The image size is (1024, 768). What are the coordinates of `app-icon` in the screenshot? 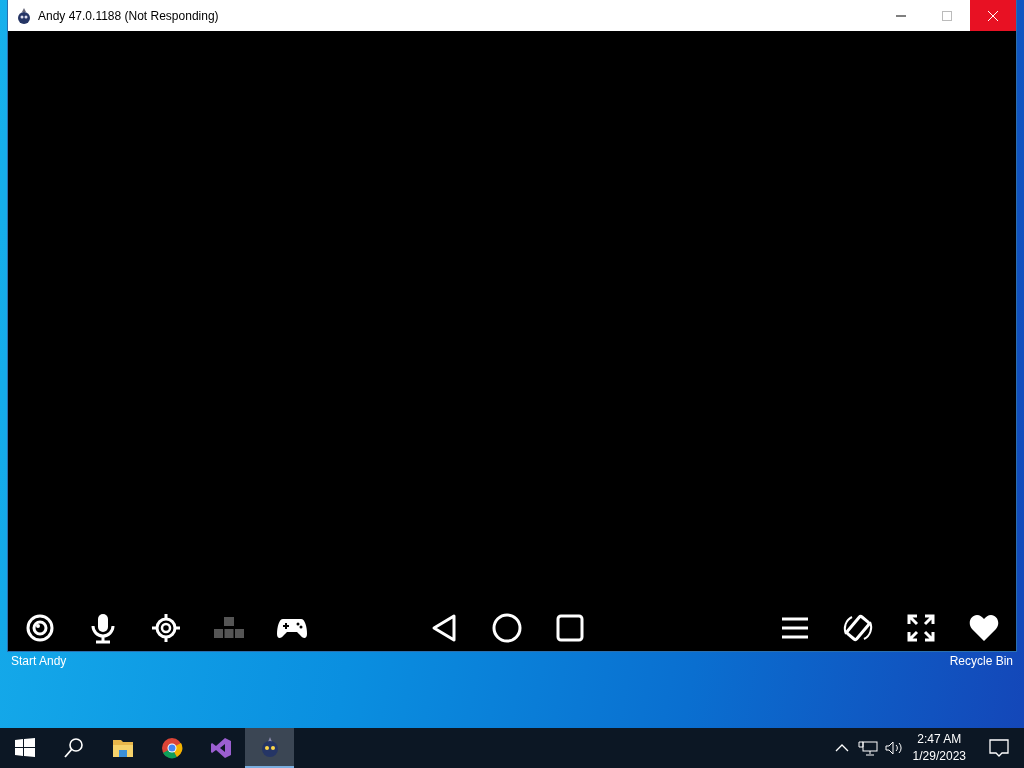 It's located at (24, 15).